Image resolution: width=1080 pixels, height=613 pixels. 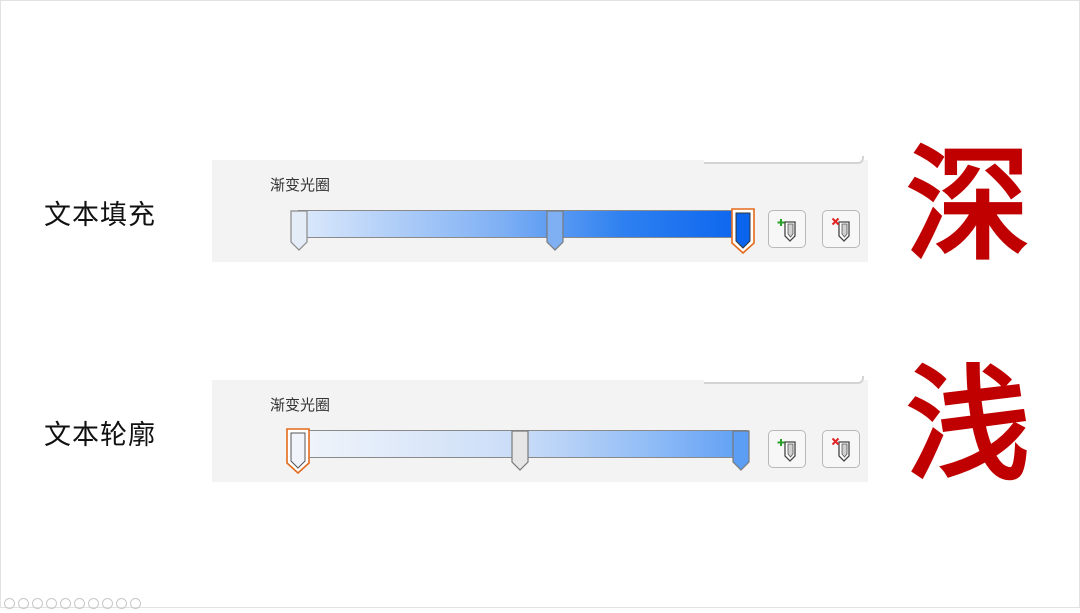 What do you see at coordinates (743, 231) in the screenshot?
I see `gradient-stop-end-selected` at bounding box center [743, 231].